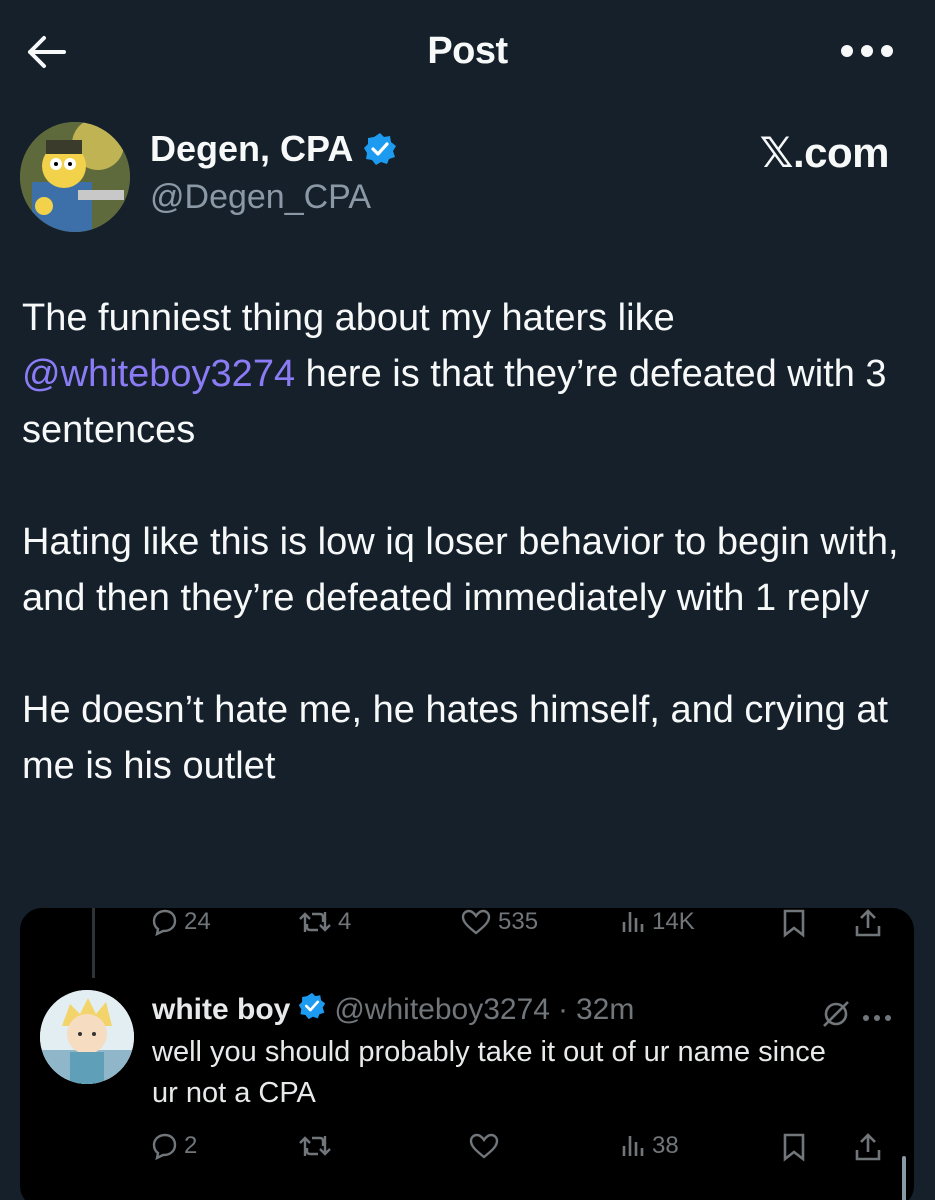 The height and width of the screenshot is (1200, 935). What do you see at coordinates (221, 1010) in the screenshot?
I see `reply-author-name: white boy` at bounding box center [221, 1010].